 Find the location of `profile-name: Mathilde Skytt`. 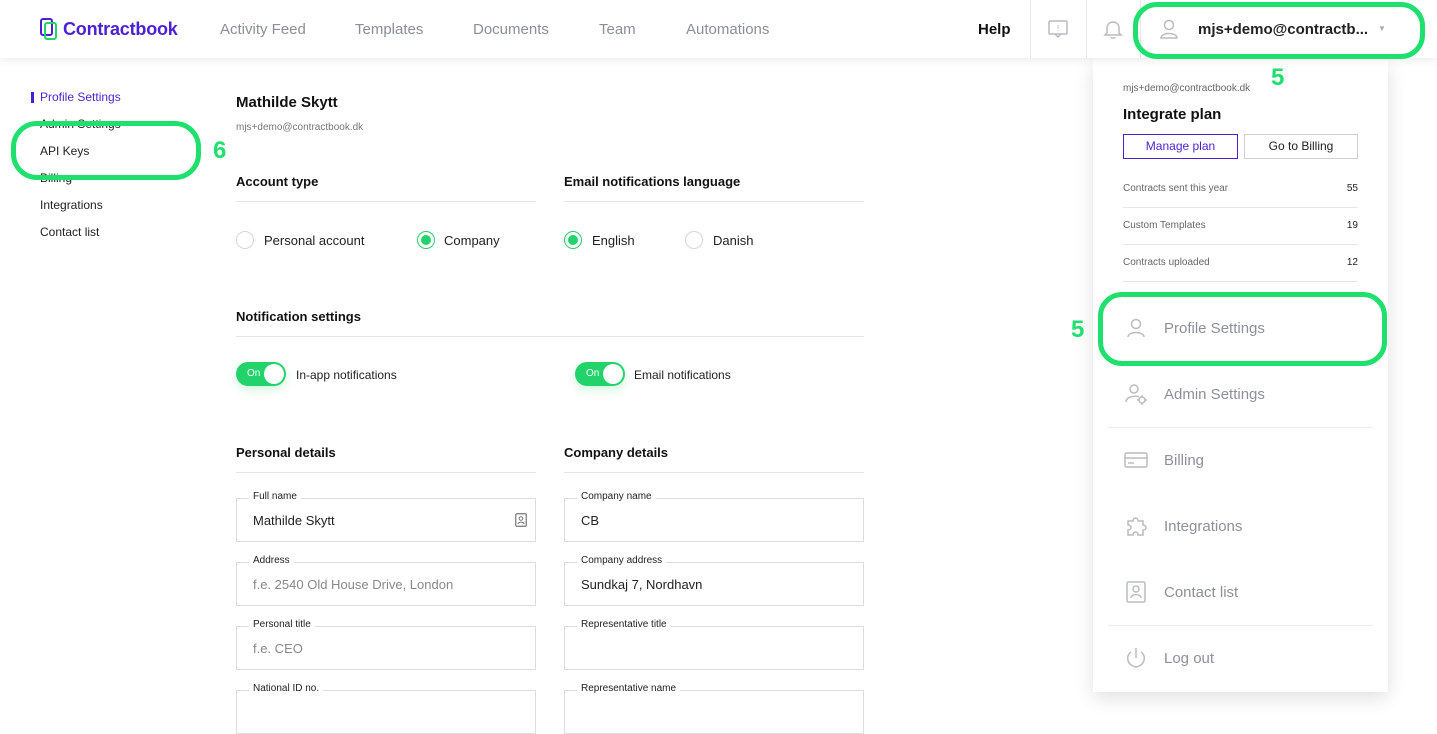

profile-name: Mathilde Skytt is located at coordinates (287, 102).